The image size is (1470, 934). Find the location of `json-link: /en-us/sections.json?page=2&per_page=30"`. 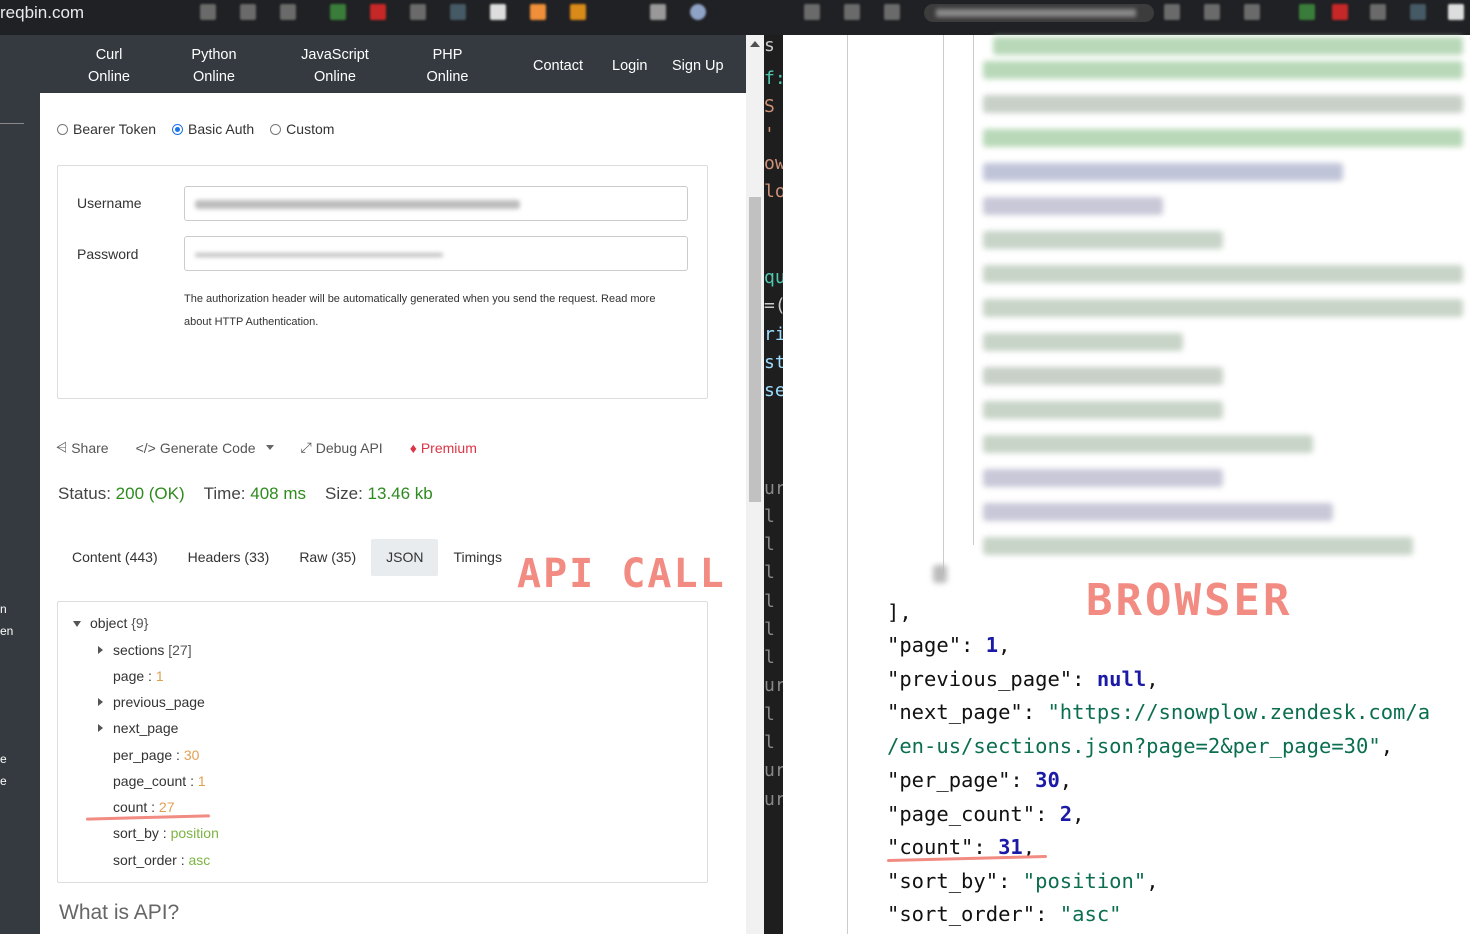

json-link: /en-us/sections.json?page=2&per_page=30" is located at coordinates (1134, 746).